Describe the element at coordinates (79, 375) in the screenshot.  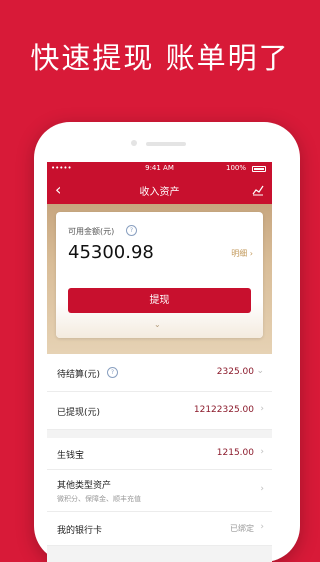
I see `row-label: 待结算(元)` at that location.